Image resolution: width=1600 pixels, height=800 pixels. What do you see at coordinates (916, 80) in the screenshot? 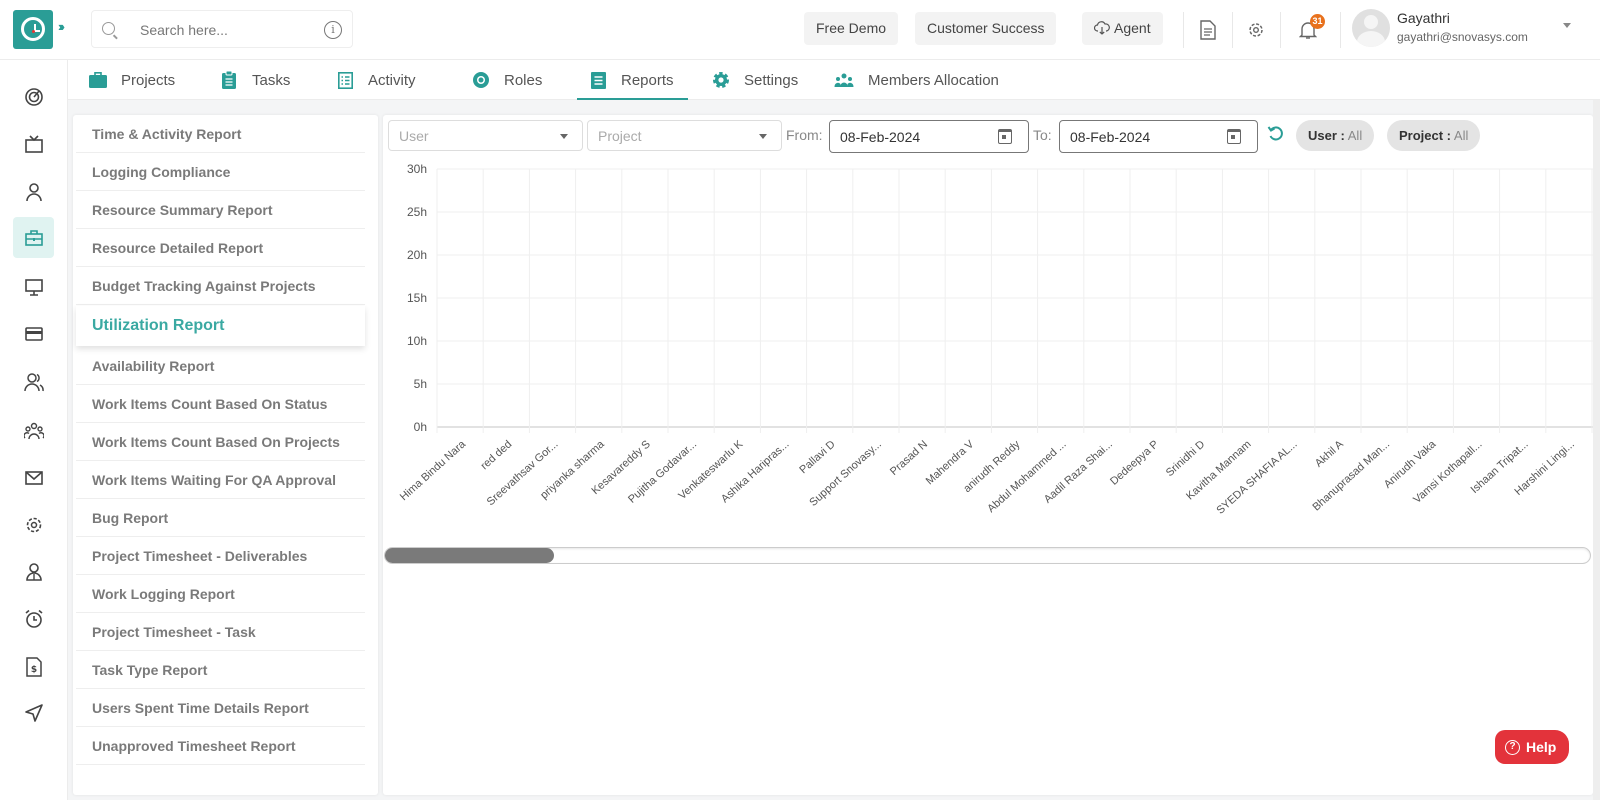
I see `tab-members-allocation: Members Allocation` at bounding box center [916, 80].